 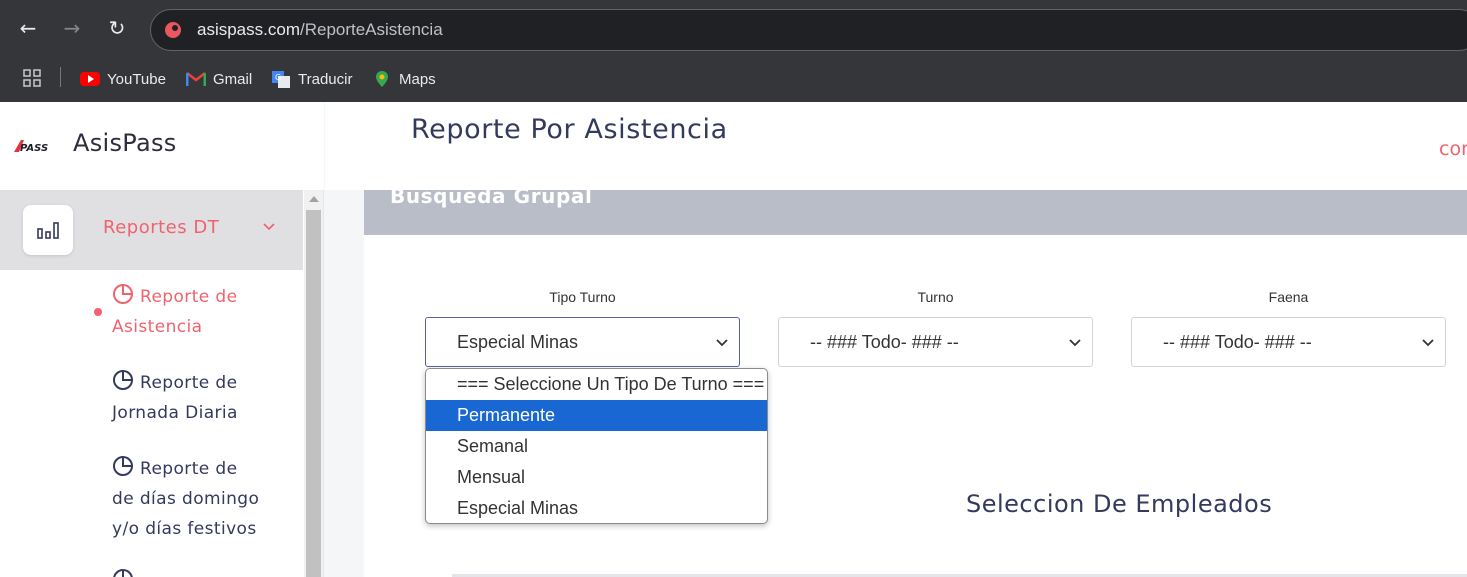 What do you see at coordinates (98, 312) in the screenshot?
I see `active-indicator-dot` at bounding box center [98, 312].